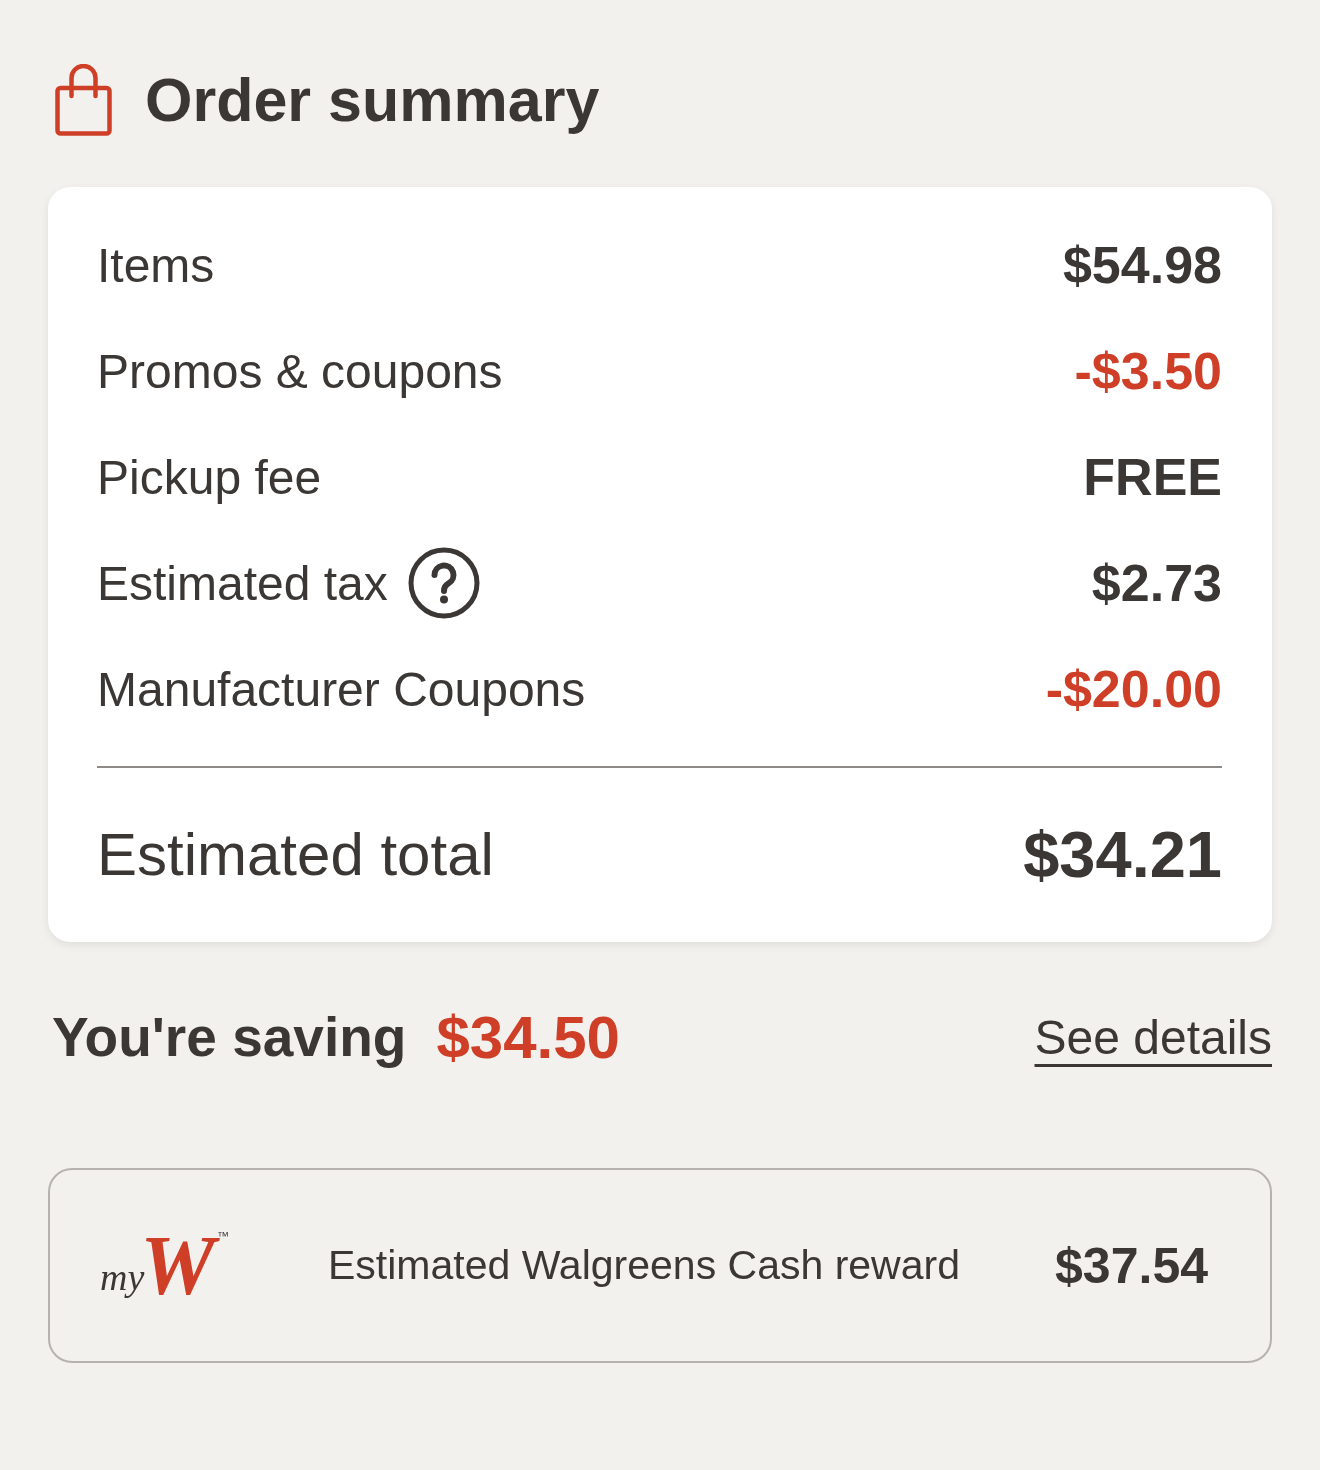 This screenshot has width=1320, height=1470. What do you see at coordinates (1131, 1265) in the screenshot?
I see `rewards-amount: $37.54` at bounding box center [1131, 1265].